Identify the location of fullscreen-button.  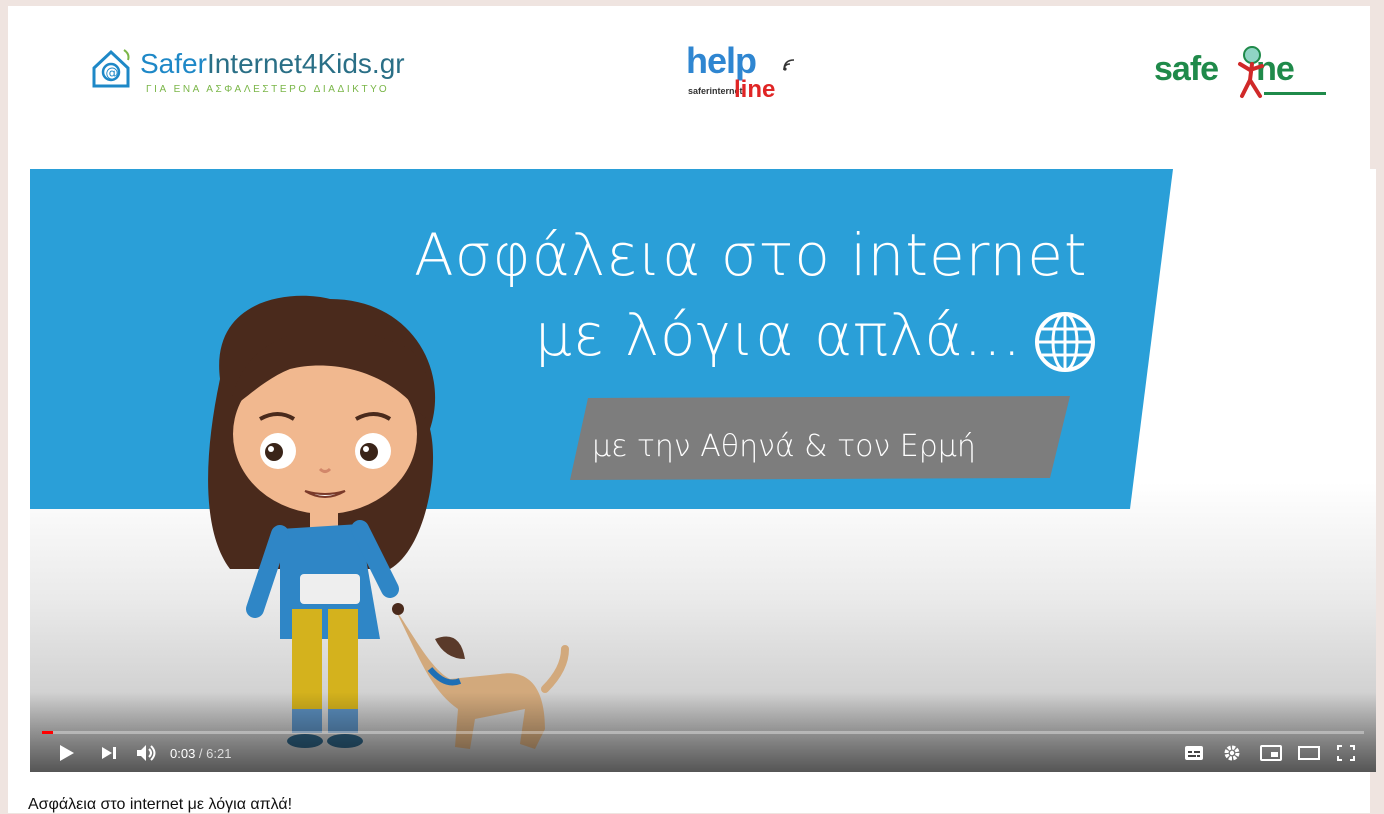
(1346, 753).